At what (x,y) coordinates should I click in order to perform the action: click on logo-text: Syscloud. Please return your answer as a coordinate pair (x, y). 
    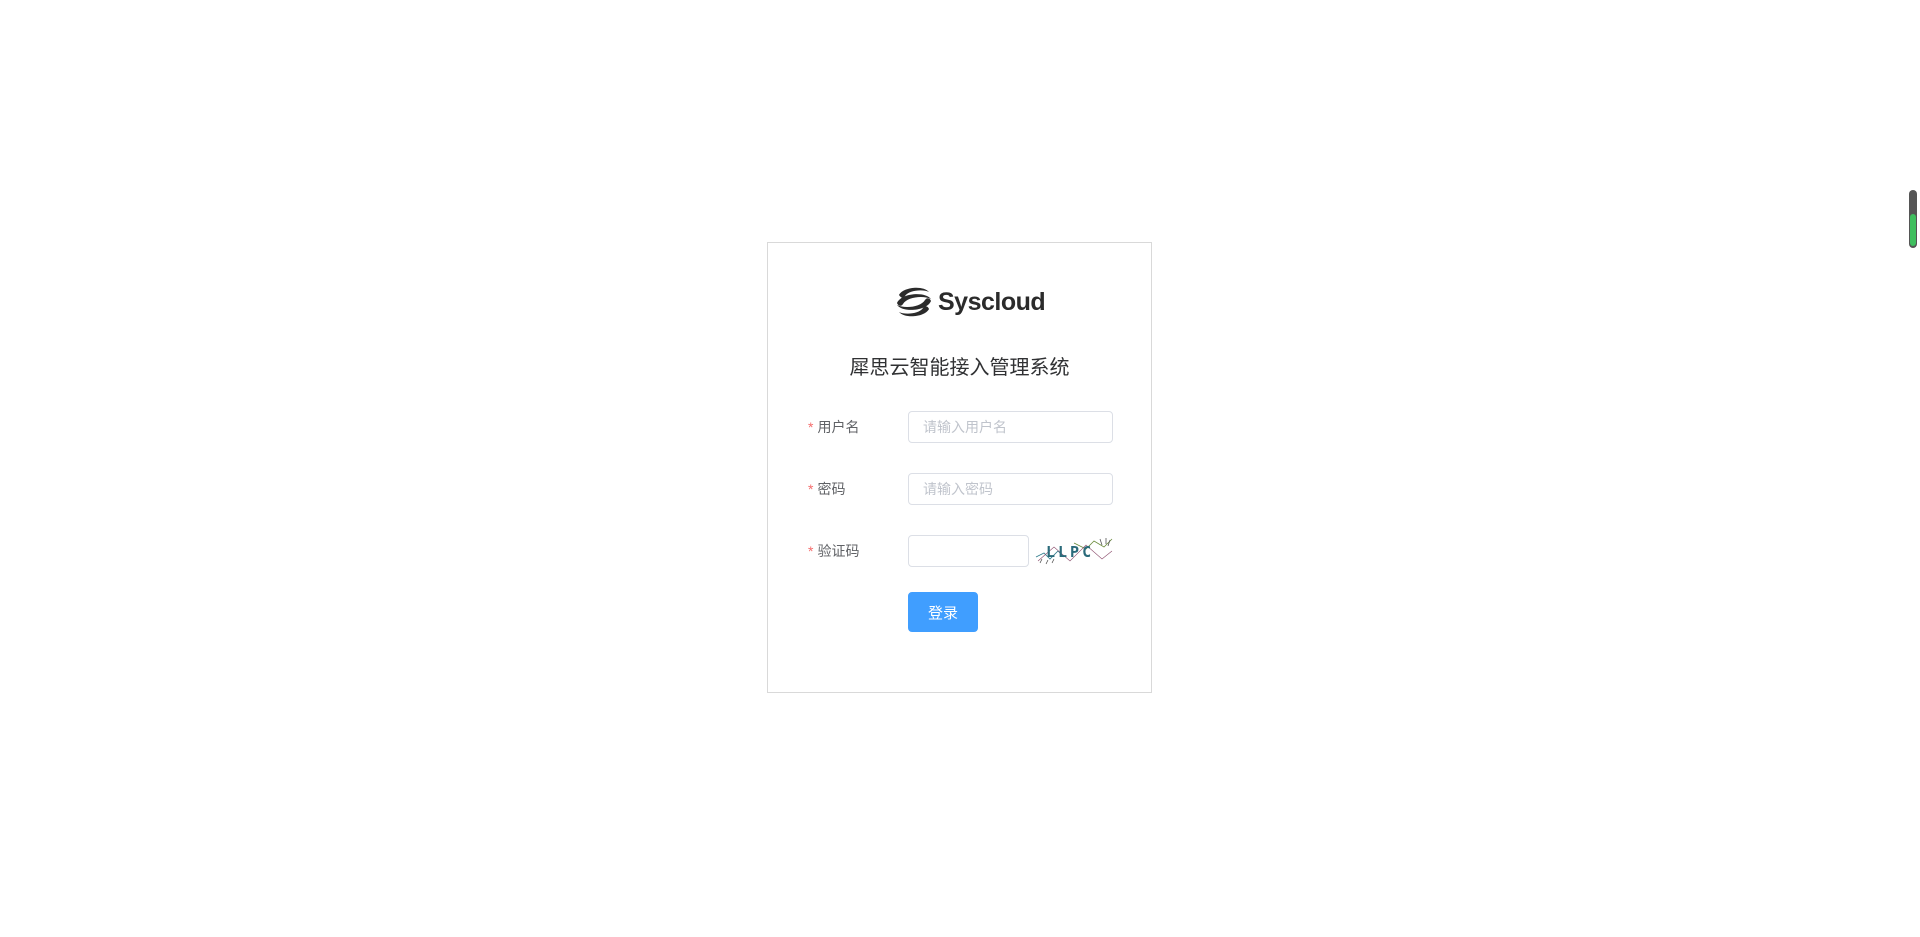
    Looking at the image, I should click on (992, 301).